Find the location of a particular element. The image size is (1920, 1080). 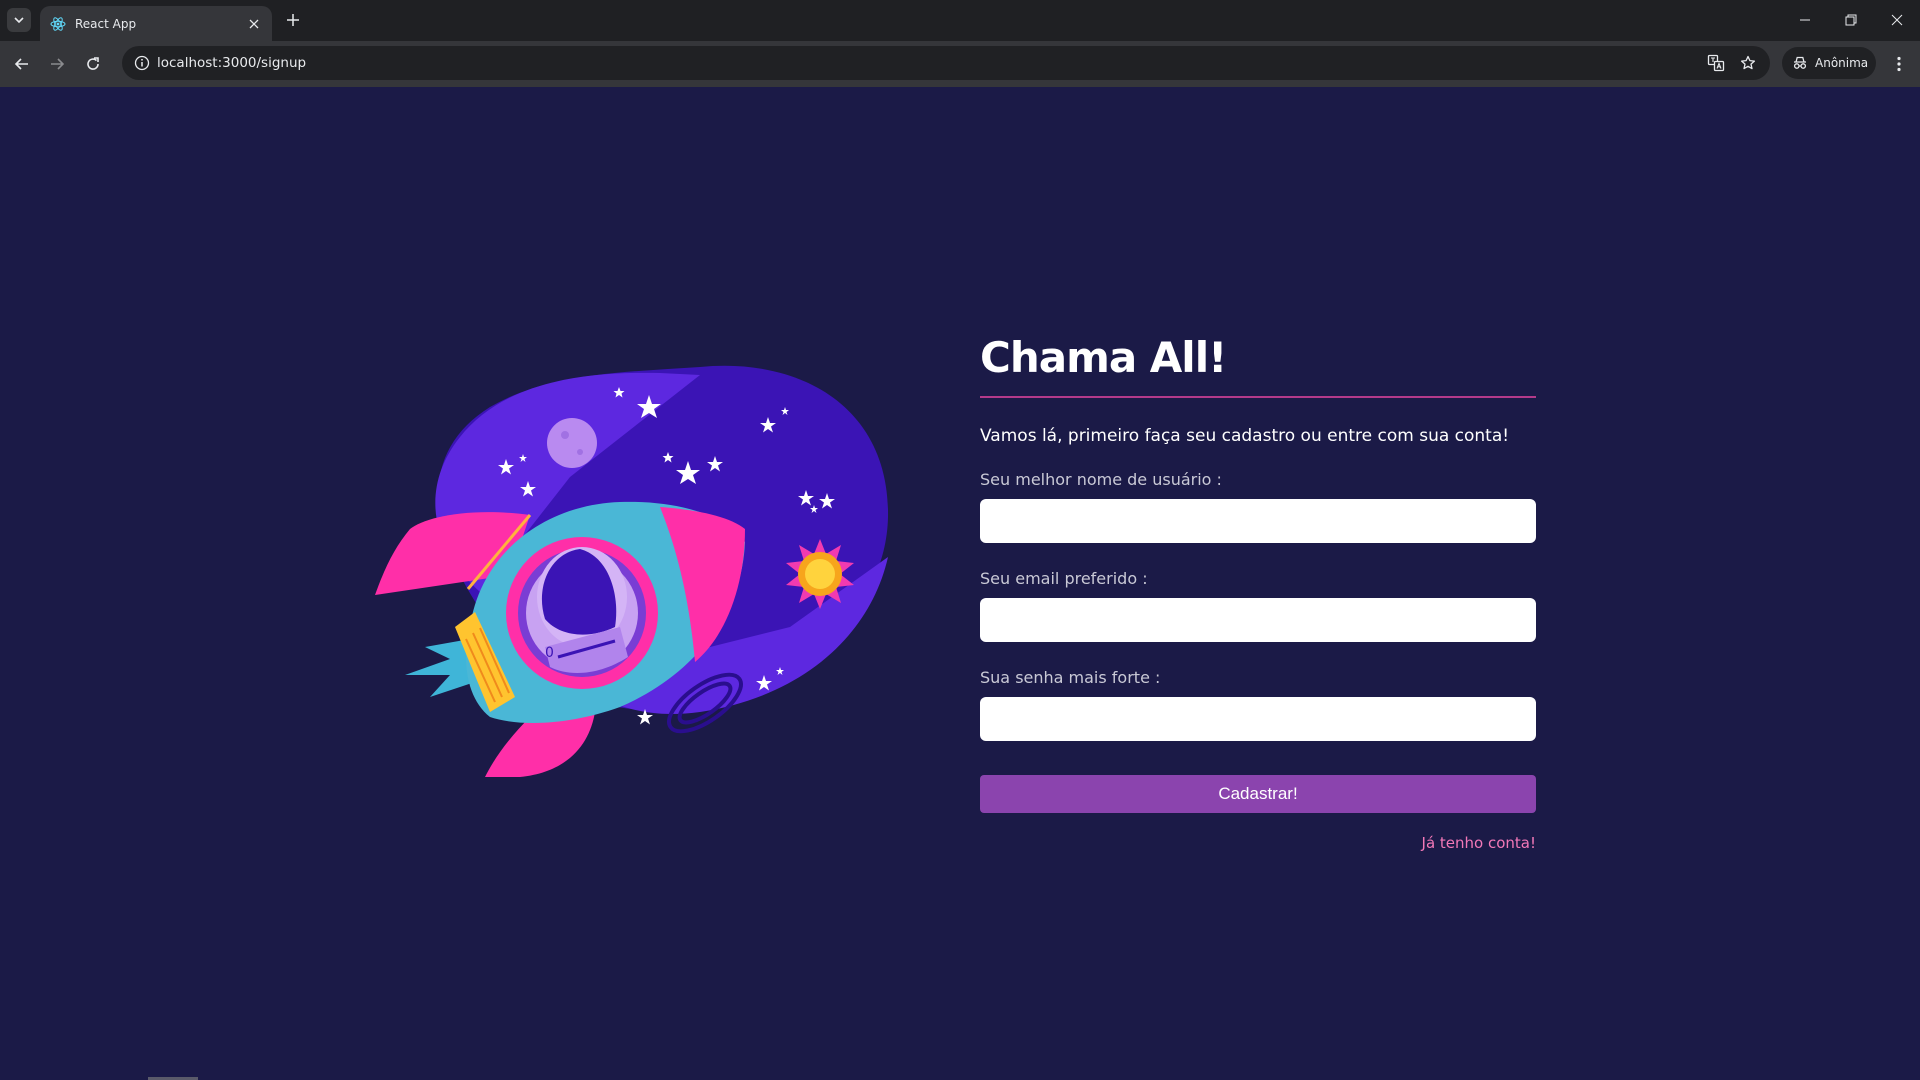

arrow-left-icon is located at coordinates (21, 64).